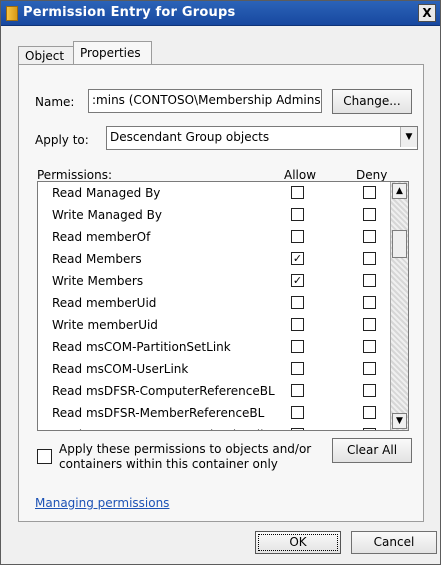 This screenshot has height=565, width=441. Describe the element at coordinates (168, 464) in the screenshot. I see `apply-container-line-2: containers within this container only` at that location.